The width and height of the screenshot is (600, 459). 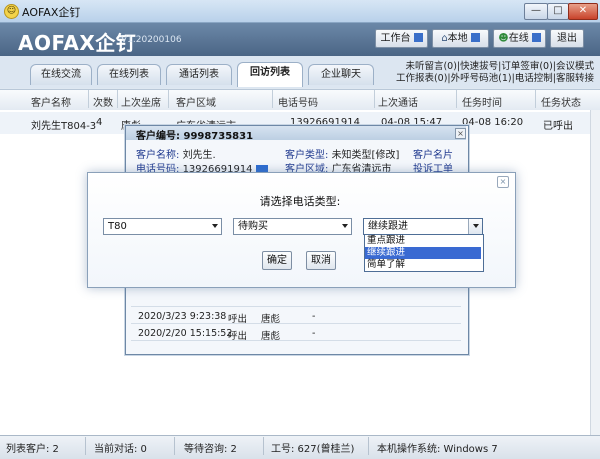 I want to click on window-title: AOFAX企钉, so click(x=51, y=12).